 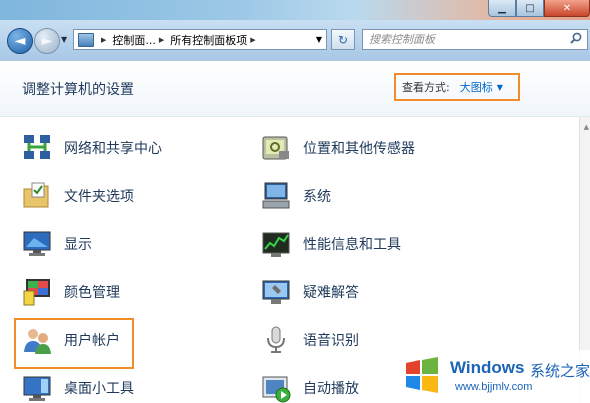 What do you see at coordinates (276, 148) in the screenshot?
I see `sensor-icon` at bounding box center [276, 148].